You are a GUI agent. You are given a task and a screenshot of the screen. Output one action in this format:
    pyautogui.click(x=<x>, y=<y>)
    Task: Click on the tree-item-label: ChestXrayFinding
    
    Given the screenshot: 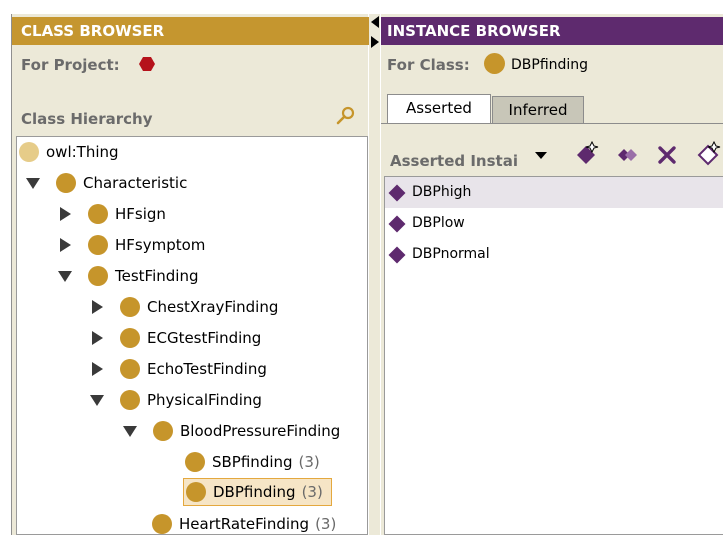 What is the action you would take?
    pyautogui.click(x=213, y=307)
    